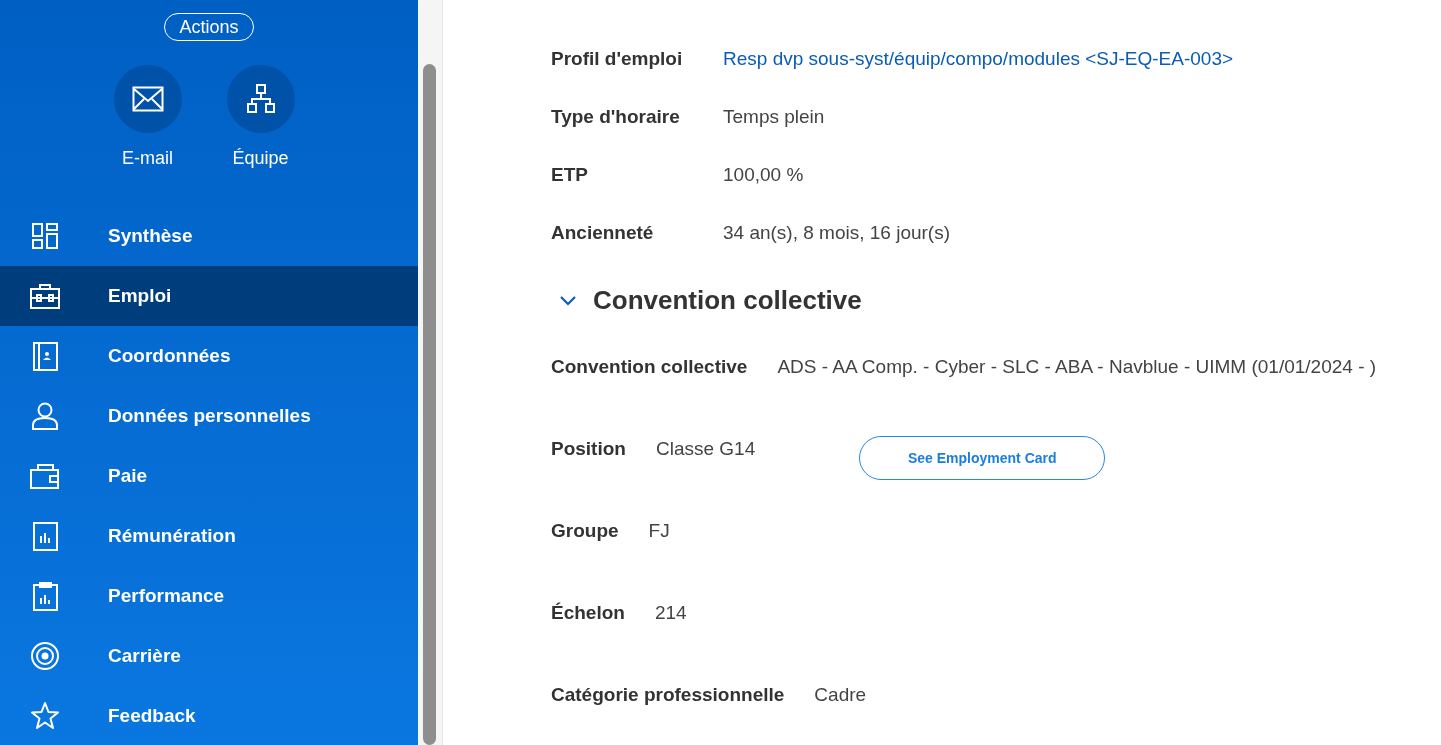 This screenshot has height=745, width=1441. Describe the element at coordinates (1077, 366) in the screenshot. I see `field-value: ADS - AA Comp. - Cyber - SLC - ABA - Navblue - UIMM (01/01/2024 - )` at that location.